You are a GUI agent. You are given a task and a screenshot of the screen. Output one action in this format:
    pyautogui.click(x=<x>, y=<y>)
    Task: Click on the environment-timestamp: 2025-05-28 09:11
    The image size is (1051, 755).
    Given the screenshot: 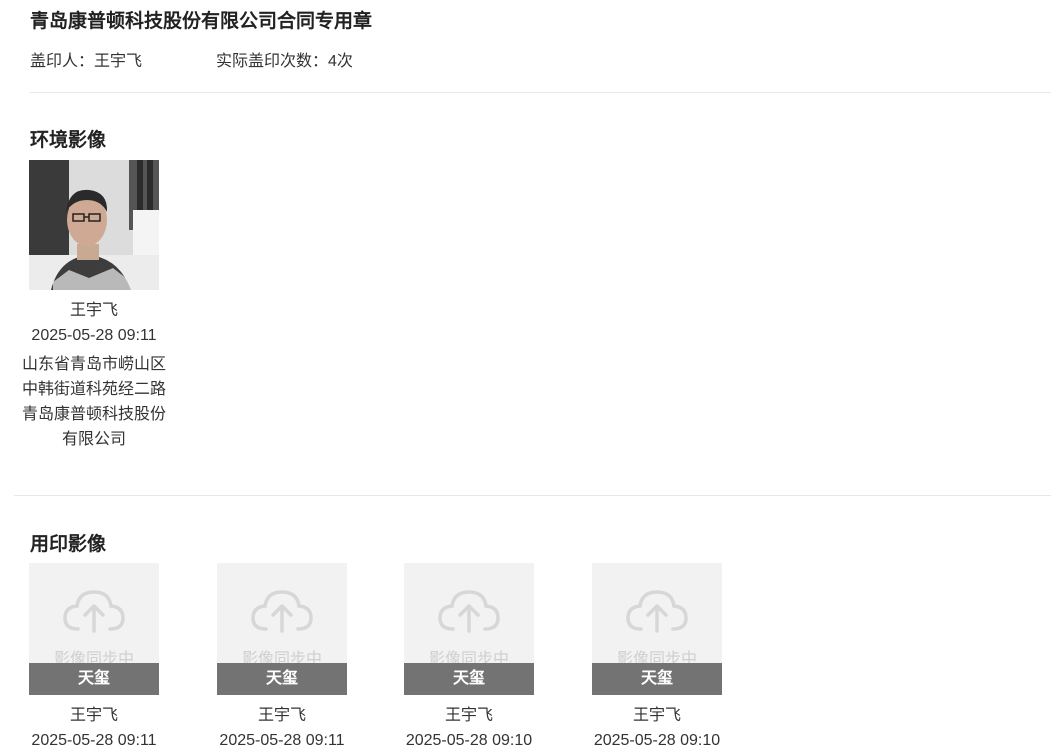 What is the action you would take?
    pyautogui.click(x=94, y=335)
    